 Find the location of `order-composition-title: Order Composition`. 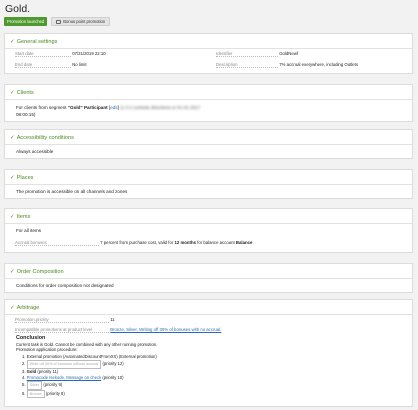

order-composition-title: Order Composition is located at coordinates (40, 272).